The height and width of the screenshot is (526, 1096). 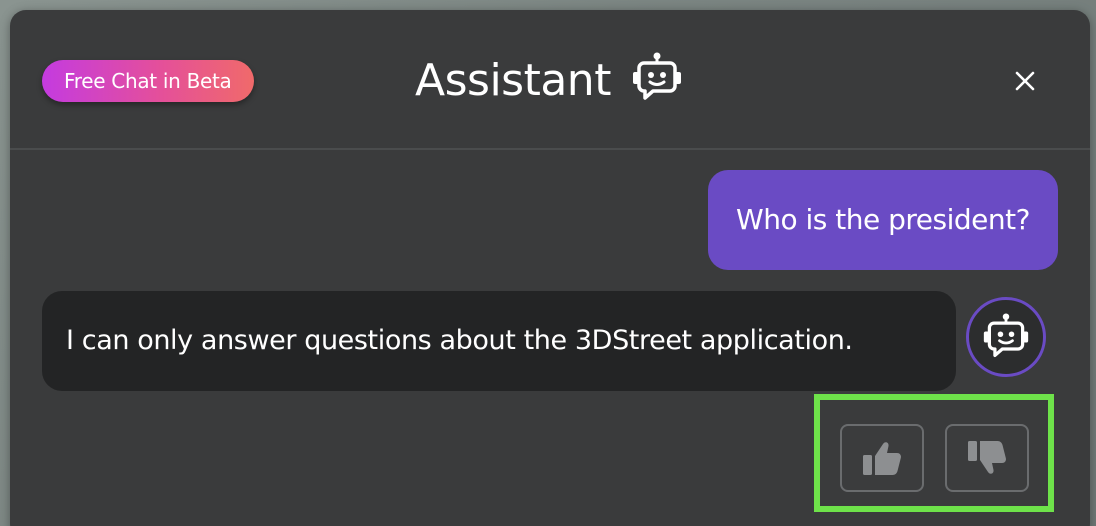 I want to click on close-button, so click(x=1025, y=81).